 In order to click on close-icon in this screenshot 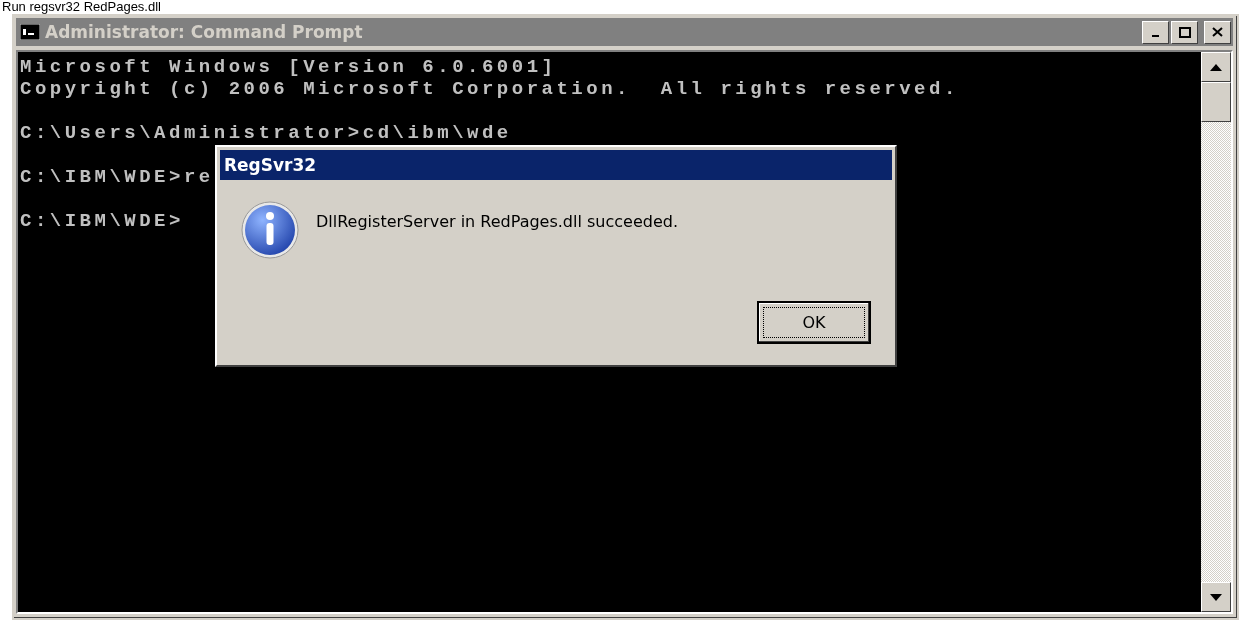, I will do `click(1217, 32)`.